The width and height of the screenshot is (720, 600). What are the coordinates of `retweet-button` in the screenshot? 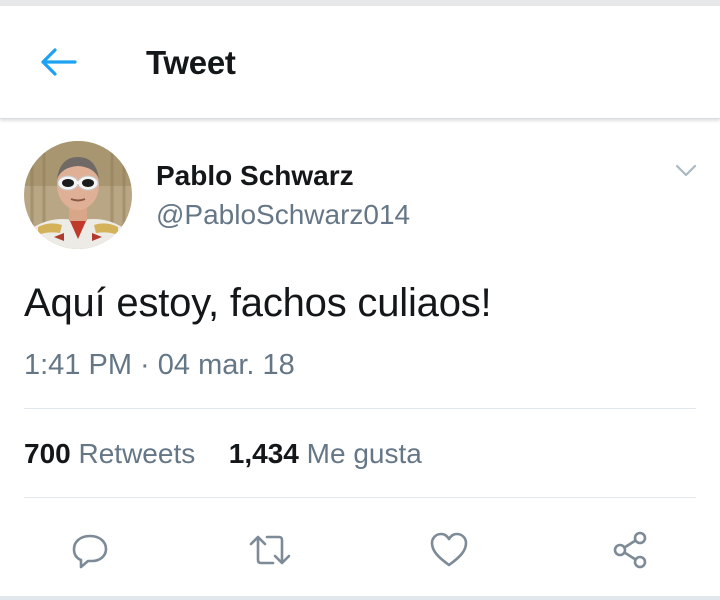 It's located at (270, 550).